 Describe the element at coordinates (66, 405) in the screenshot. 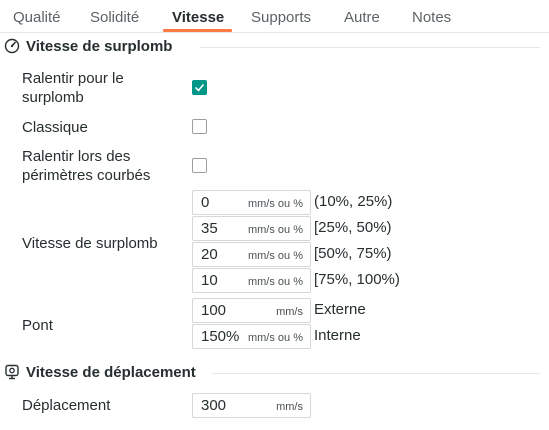

I see `travel-label: Déplacement` at that location.